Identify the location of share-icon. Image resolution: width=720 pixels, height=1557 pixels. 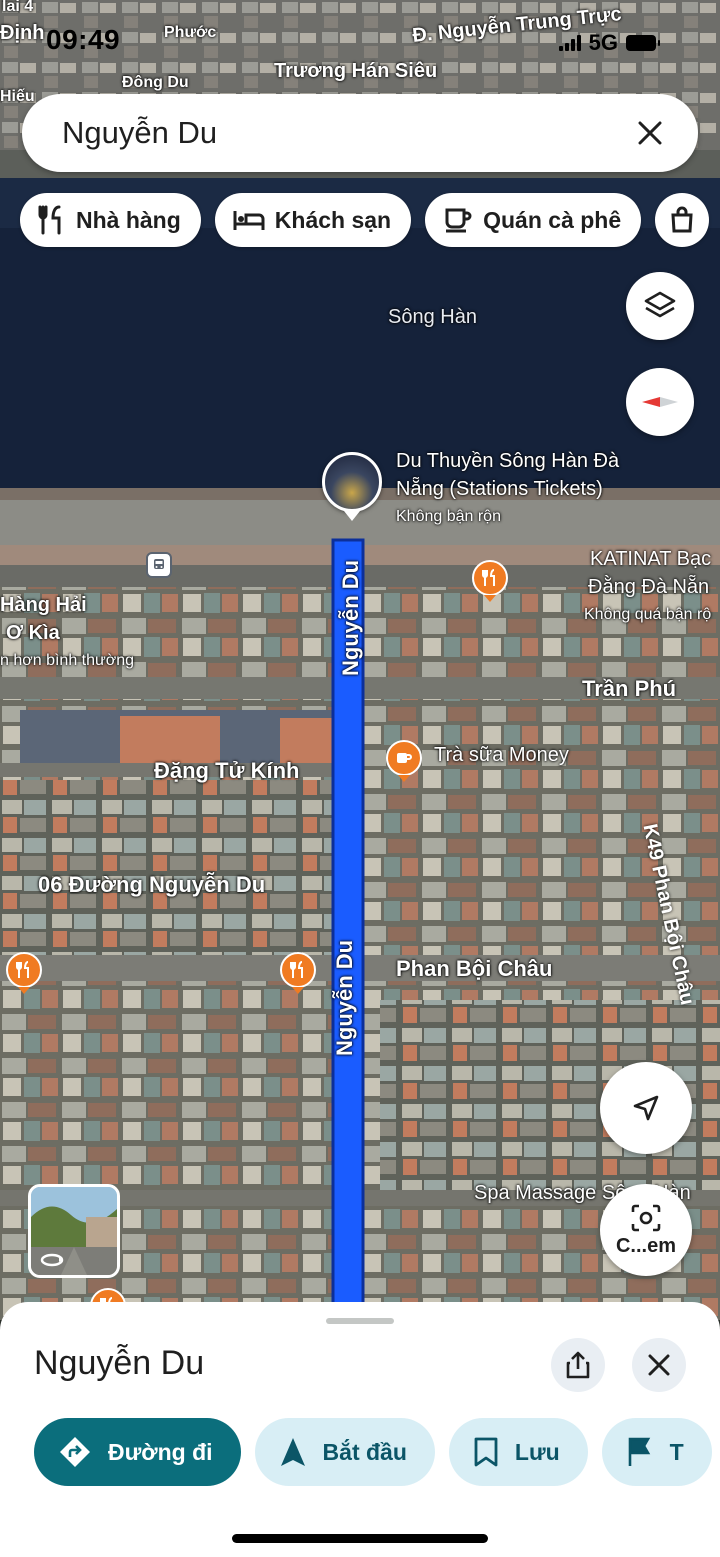
(578, 1365).